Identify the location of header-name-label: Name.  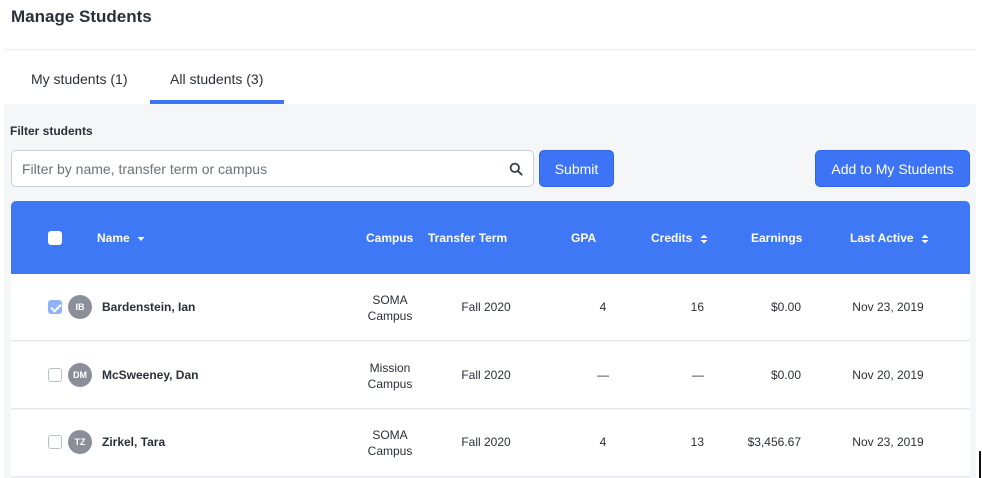
(113, 238).